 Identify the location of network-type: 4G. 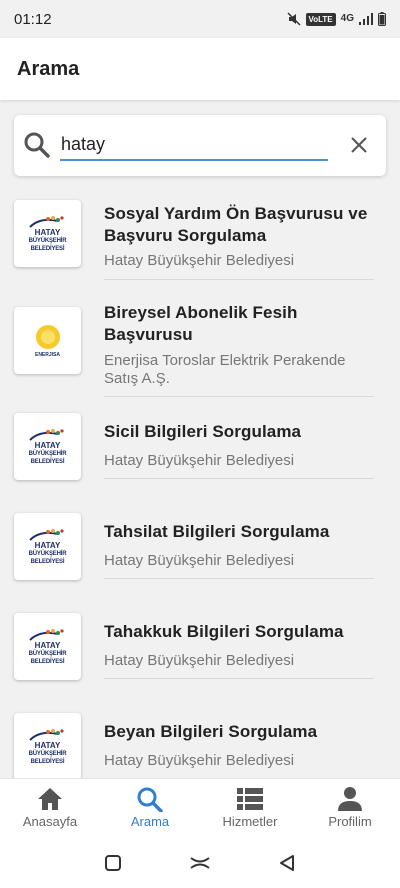
(347, 18).